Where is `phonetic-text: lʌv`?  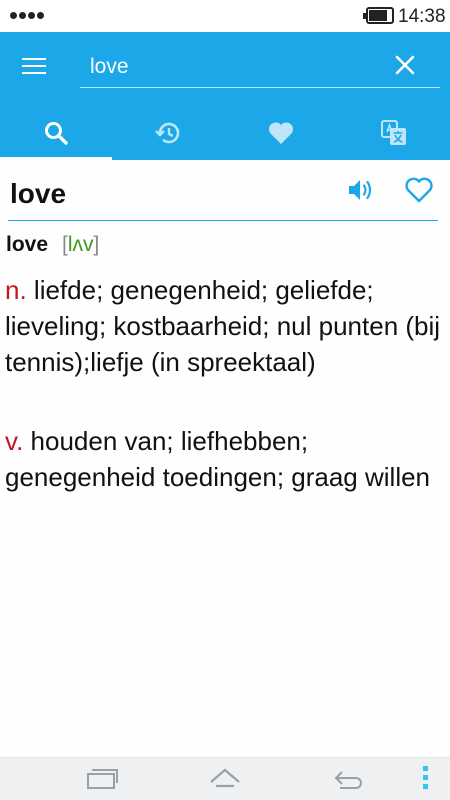
phonetic-text: lʌv is located at coordinates (80, 244).